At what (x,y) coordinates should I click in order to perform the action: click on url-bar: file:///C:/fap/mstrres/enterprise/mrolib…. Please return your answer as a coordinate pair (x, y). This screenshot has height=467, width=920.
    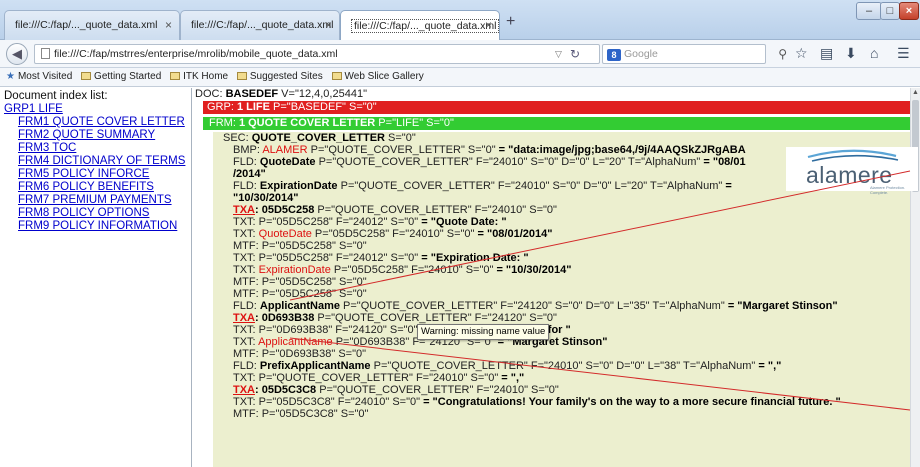
    Looking at the image, I should click on (317, 54).